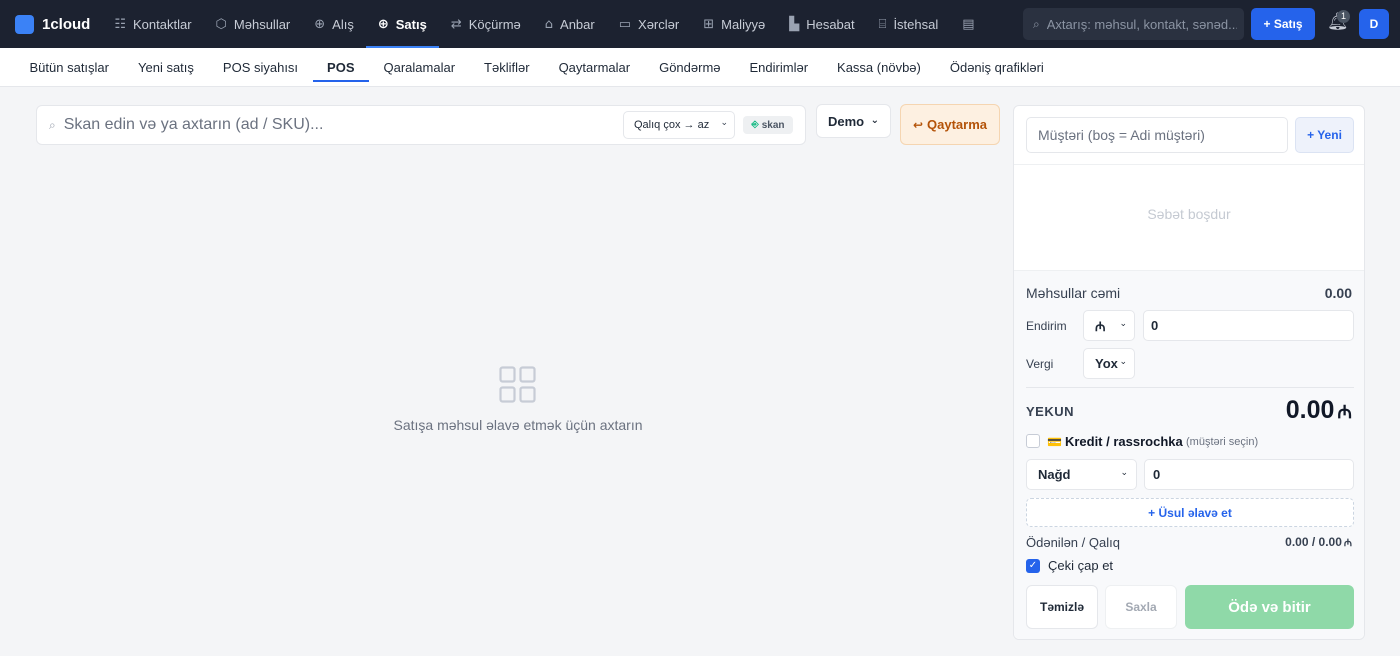  What do you see at coordinates (162, 24) in the screenshot?
I see `nav-item-label: Kontaktlar` at bounding box center [162, 24].